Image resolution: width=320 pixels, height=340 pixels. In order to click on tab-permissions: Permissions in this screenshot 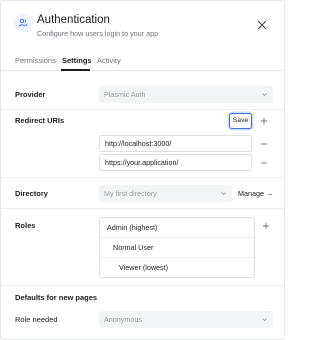, I will do `click(35, 60)`.